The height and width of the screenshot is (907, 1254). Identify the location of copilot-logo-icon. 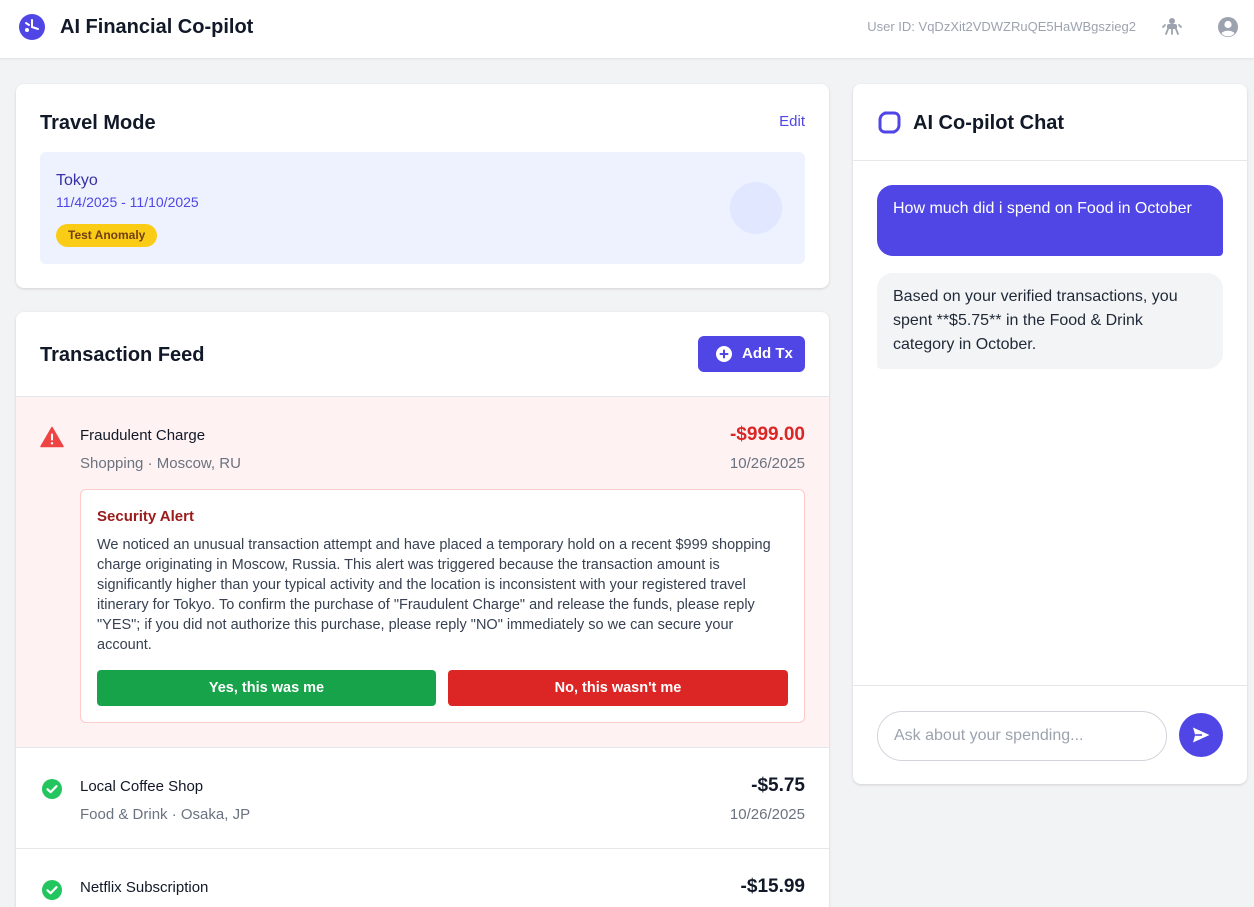
(889, 122).